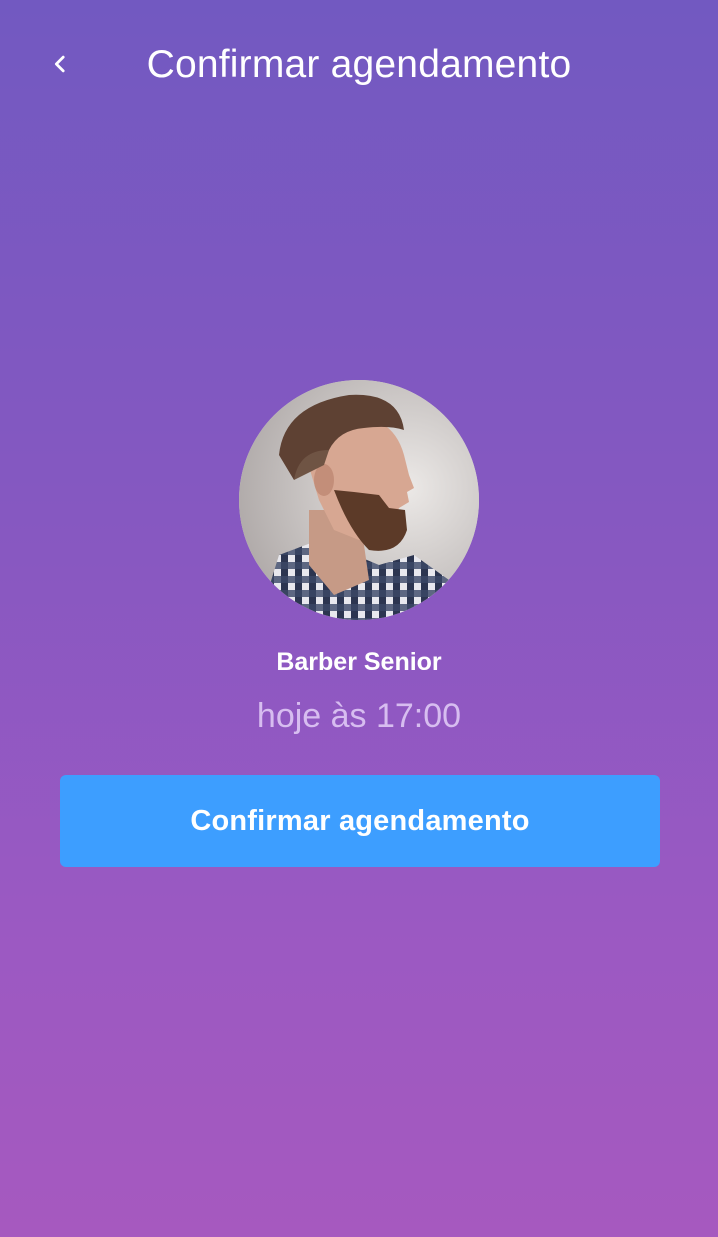  I want to click on confirm-appointment-button: Confirmar agendamento, so click(360, 821).